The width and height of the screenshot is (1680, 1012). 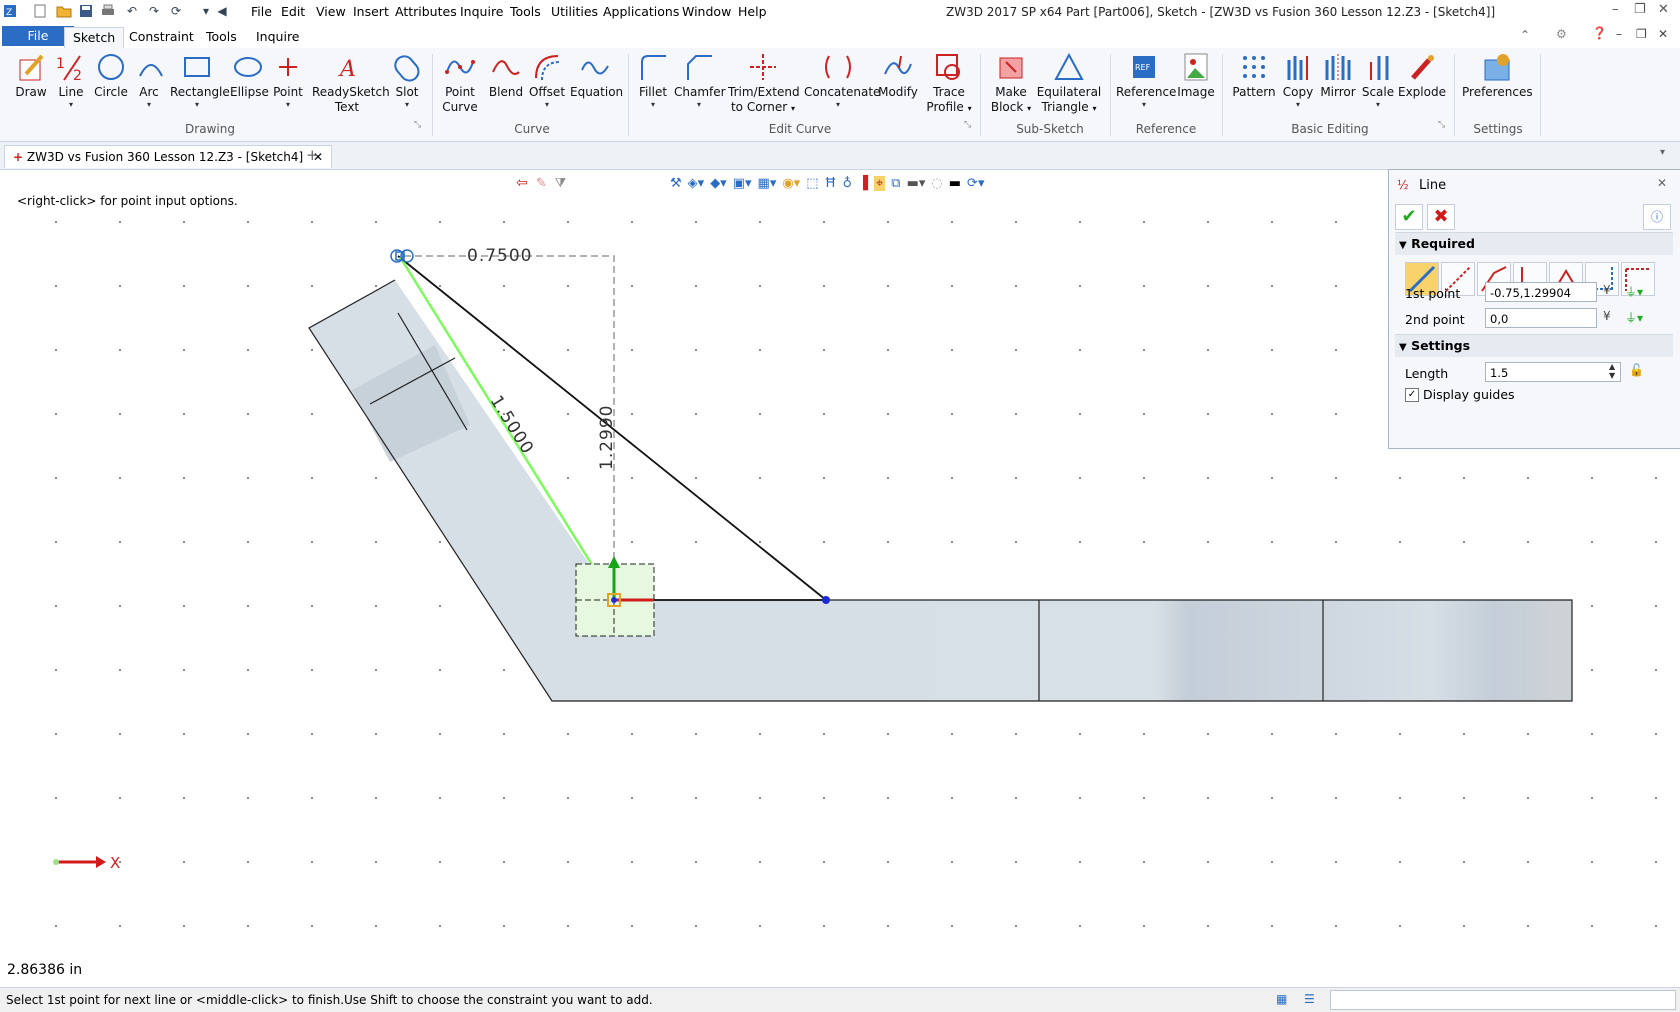 What do you see at coordinates (1281, 999) in the screenshot?
I see `status-view-icon: ▦` at bounding box center [1281, 999].